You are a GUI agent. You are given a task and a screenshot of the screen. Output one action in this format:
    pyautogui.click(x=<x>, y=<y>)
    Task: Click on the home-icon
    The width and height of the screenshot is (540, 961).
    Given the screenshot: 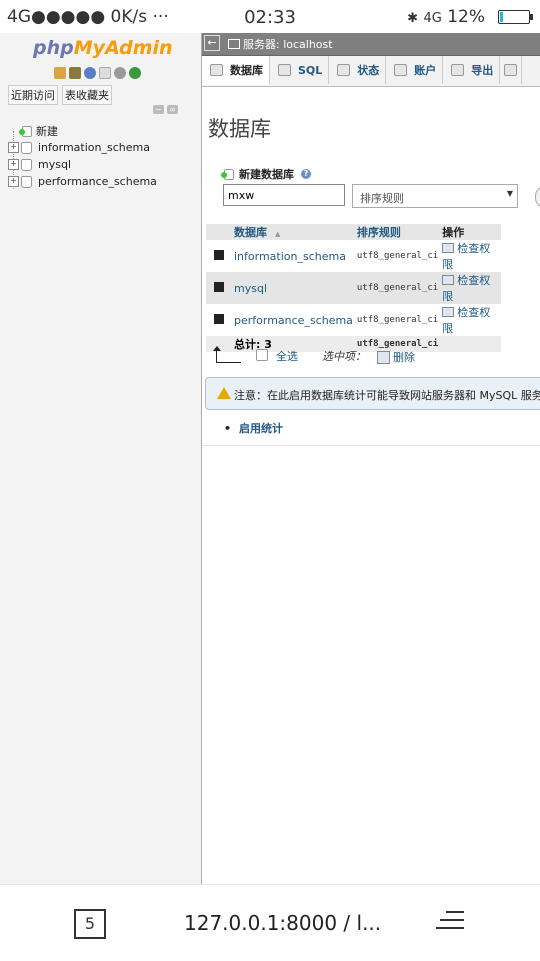 What is the action you would take?
    pyautogui.click(x=60, y=73)
    